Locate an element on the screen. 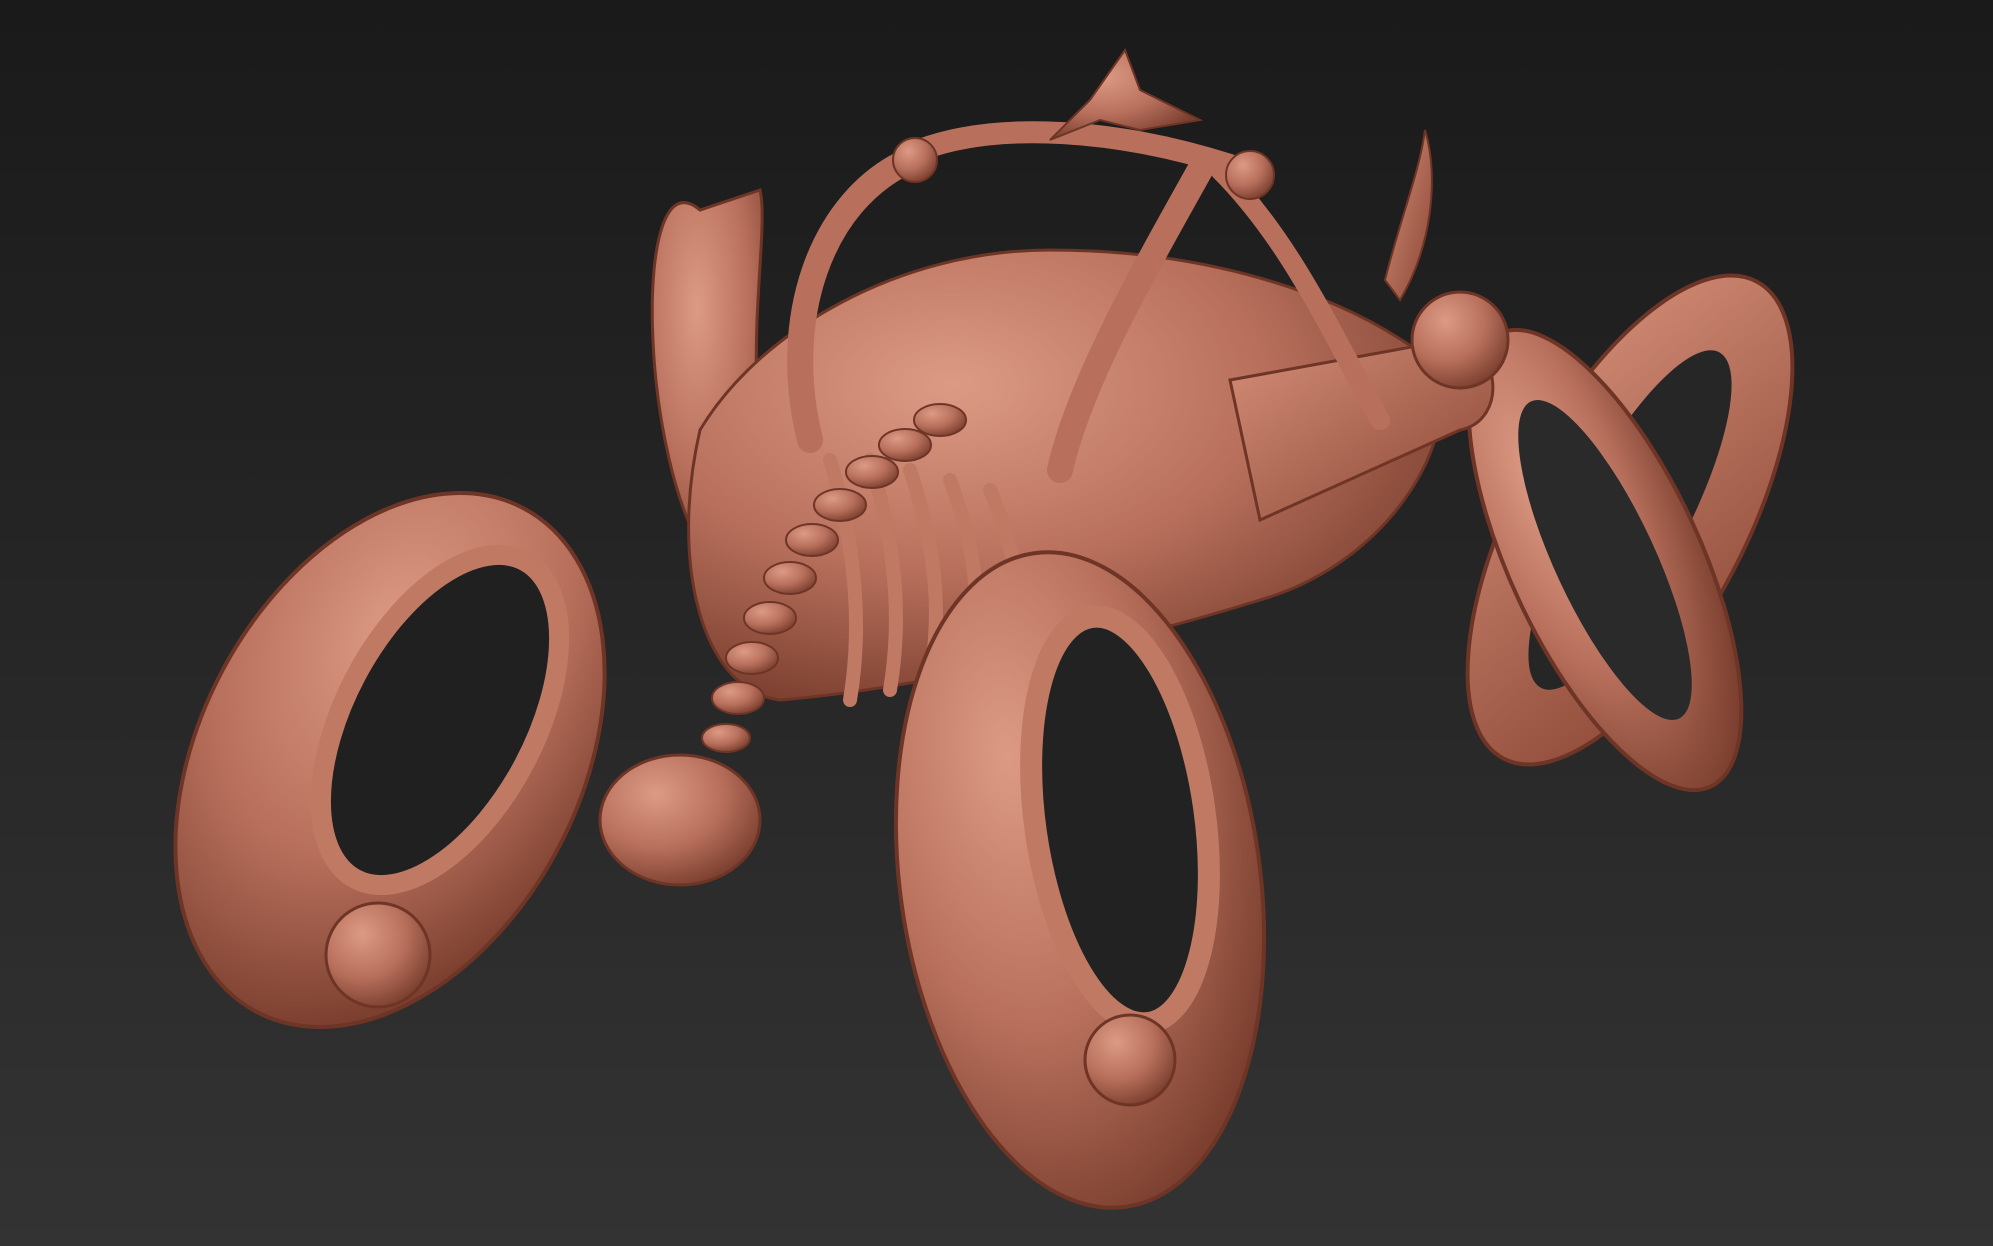  horn is located at coordinates (1408, 215).